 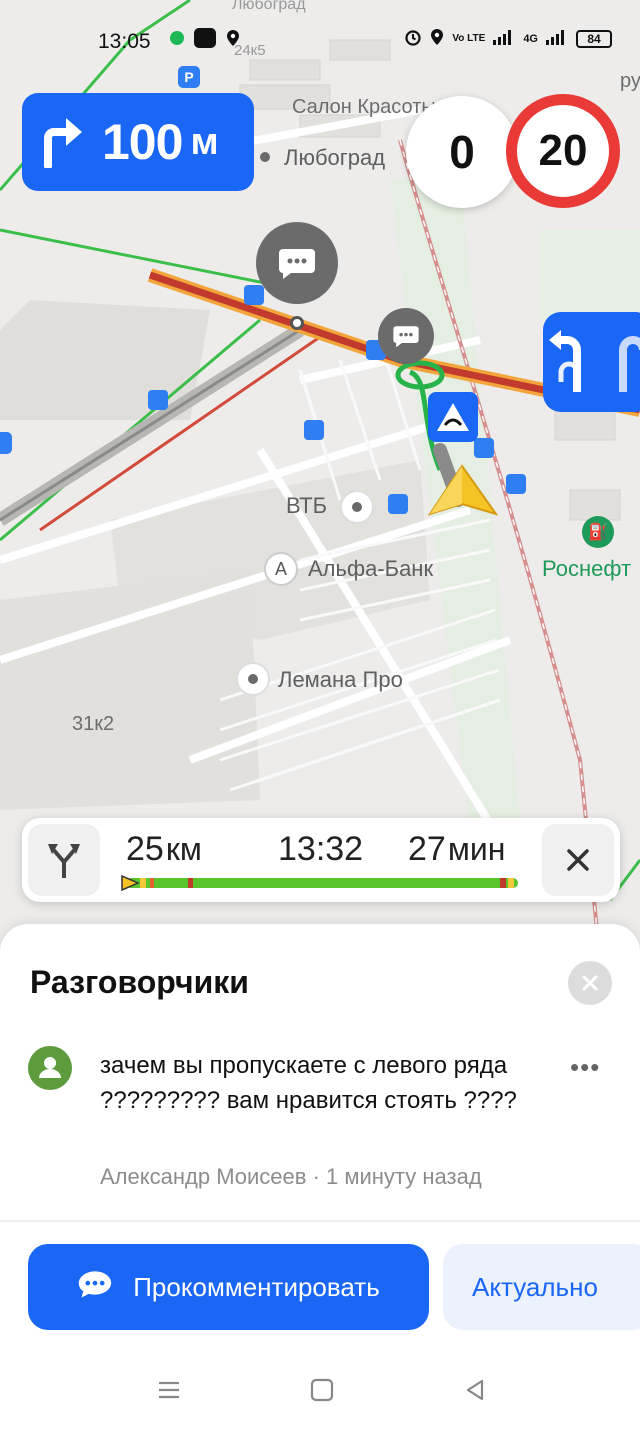 I want to click on map-label-building: 31к2, so click(x=93, y=724).